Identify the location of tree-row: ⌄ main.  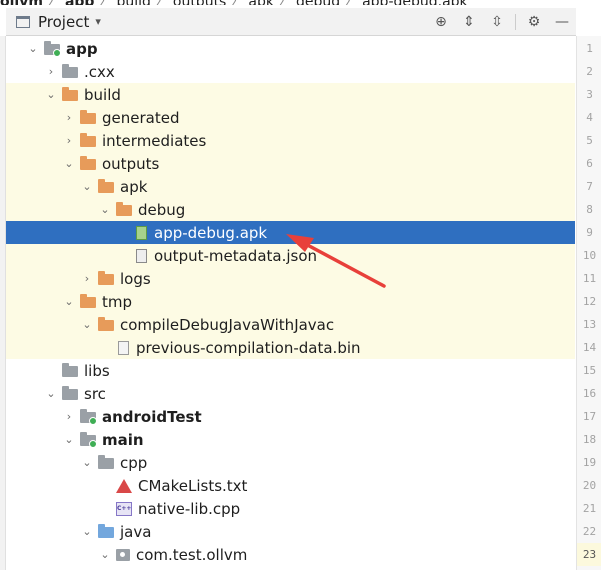
(290, 439).